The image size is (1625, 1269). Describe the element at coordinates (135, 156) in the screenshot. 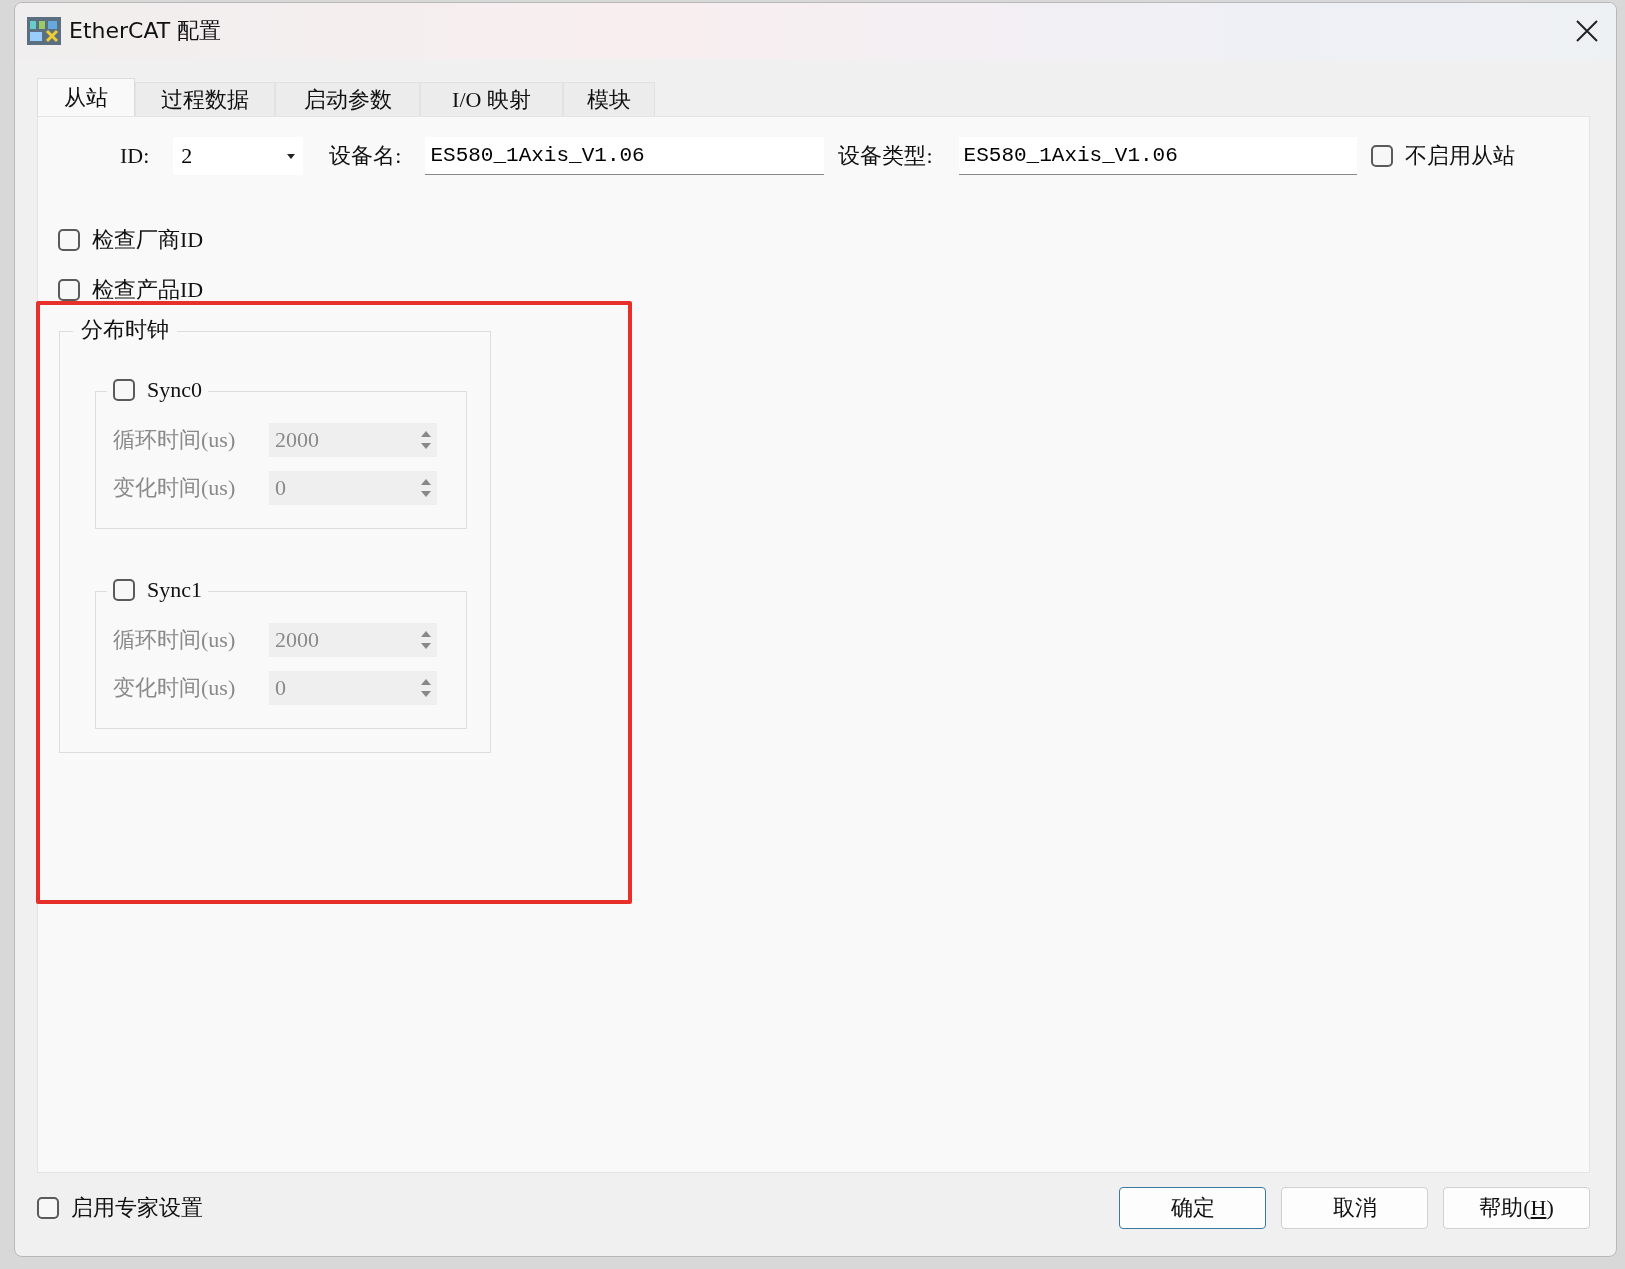

I see `id-label: ID:` at that location.